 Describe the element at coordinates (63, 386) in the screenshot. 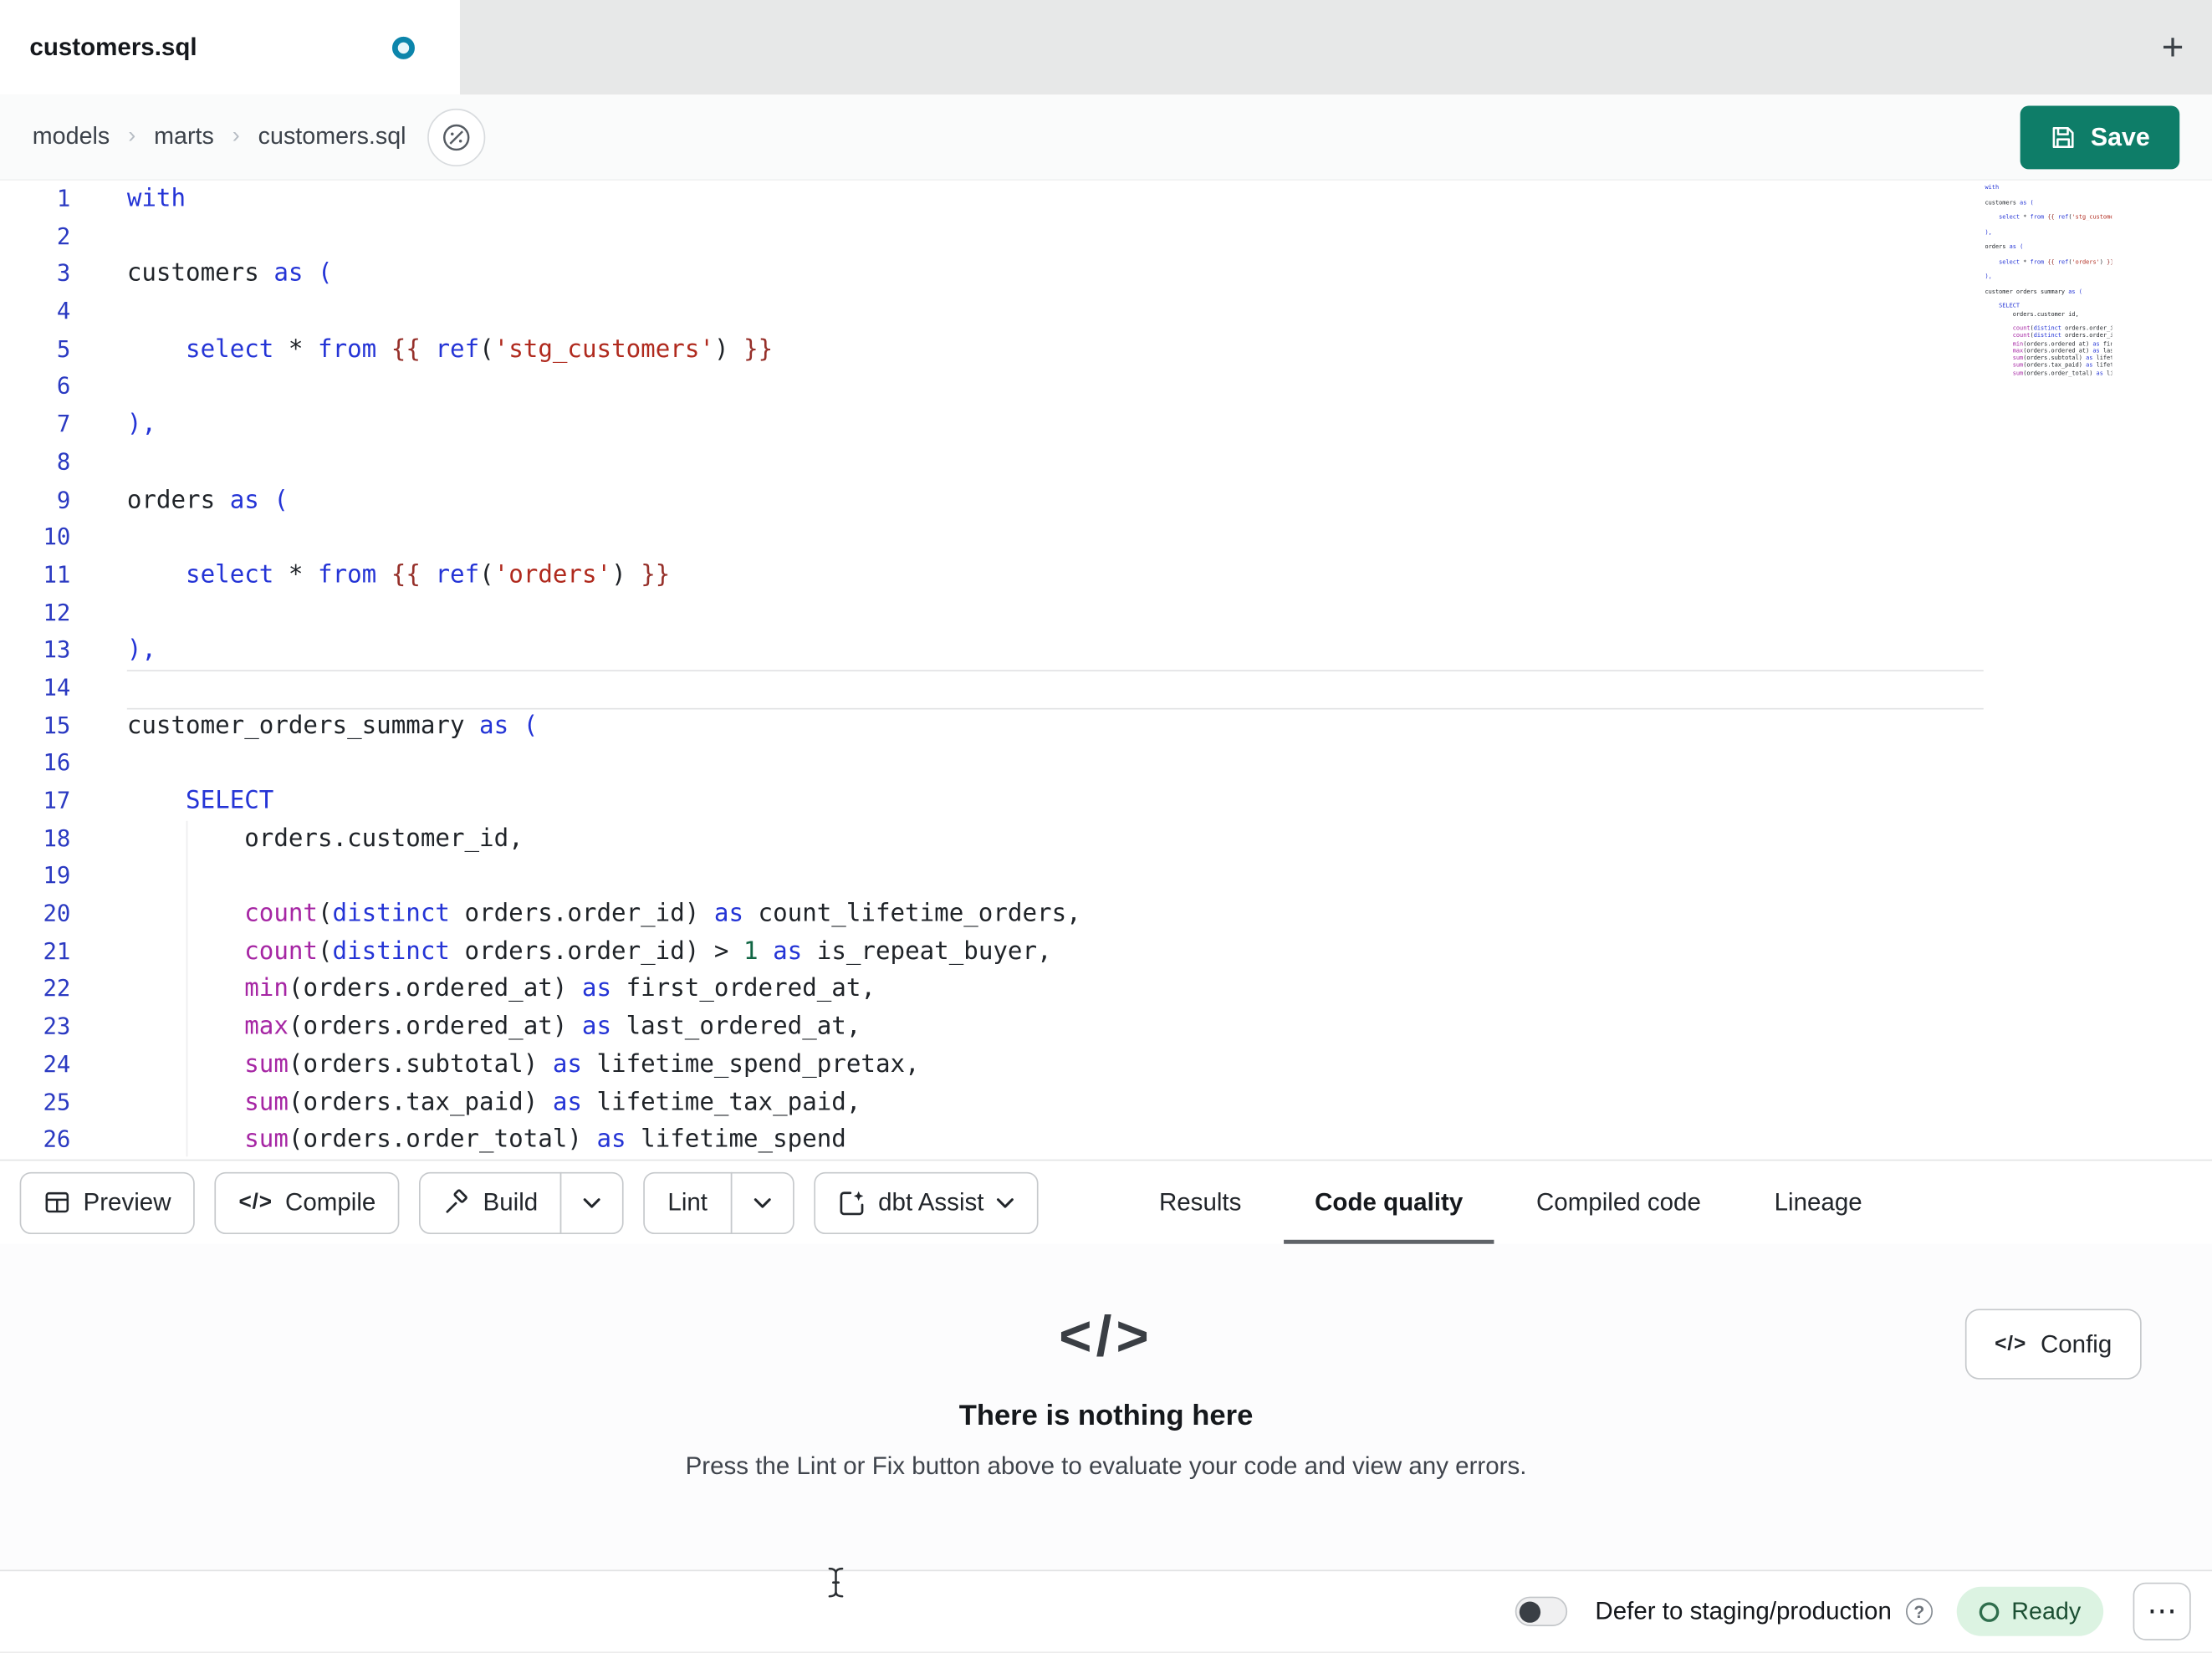

I see `line-number: 6` at that location.